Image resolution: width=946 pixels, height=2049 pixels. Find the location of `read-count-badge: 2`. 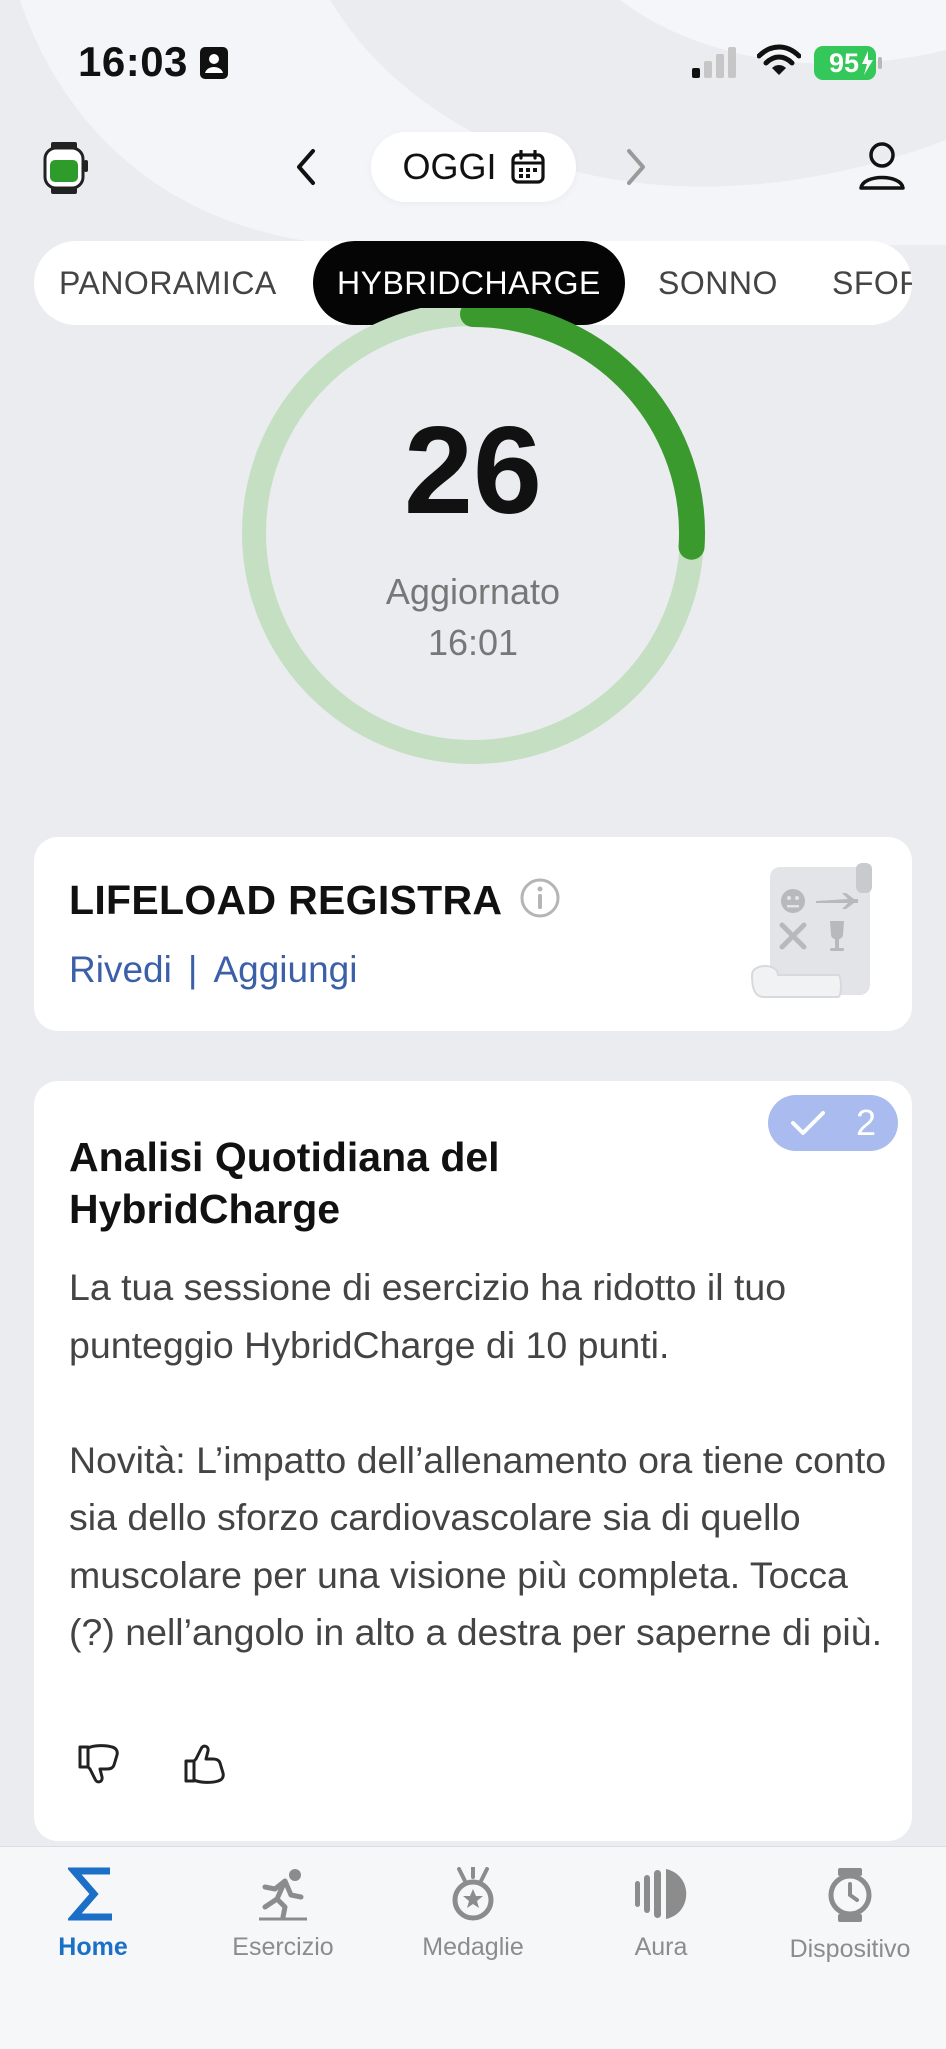

read-count-badge: 2 is located at coordinates (833, 1123).